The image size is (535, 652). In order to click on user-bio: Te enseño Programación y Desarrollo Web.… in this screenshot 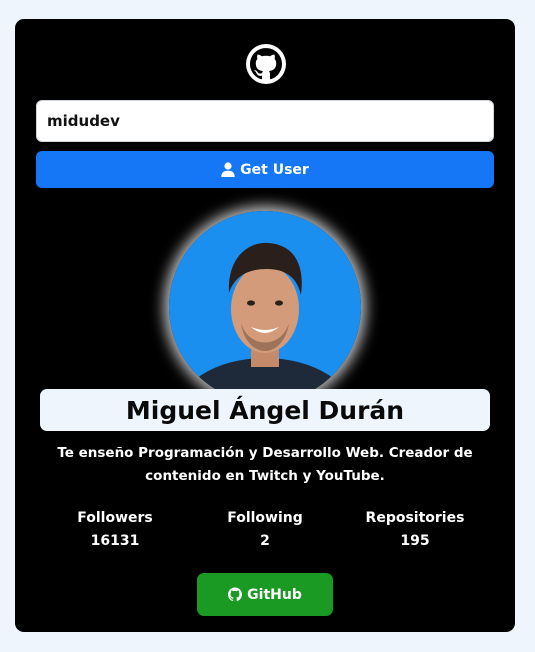, I will do `click(265, 464)`.